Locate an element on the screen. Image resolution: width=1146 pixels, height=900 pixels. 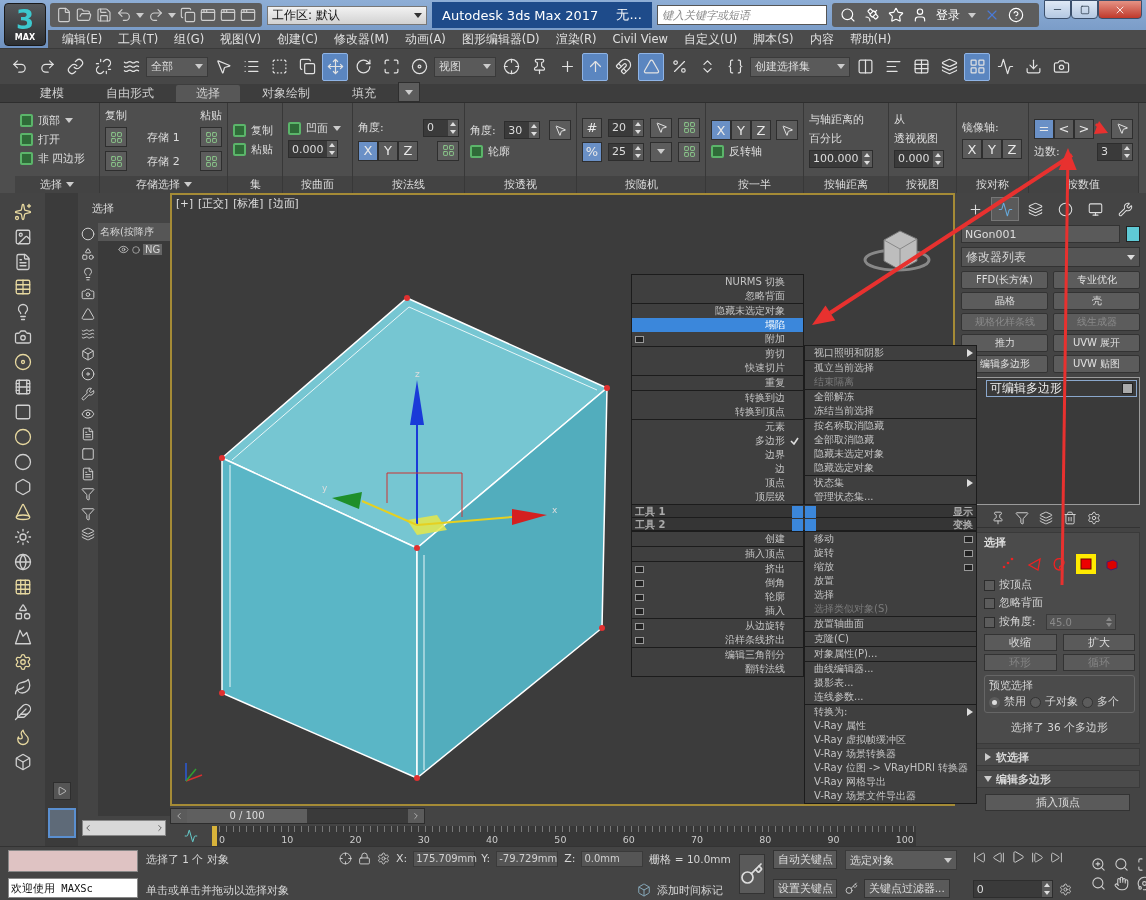
frame-number: 20 is located at coordinates (355, 840).